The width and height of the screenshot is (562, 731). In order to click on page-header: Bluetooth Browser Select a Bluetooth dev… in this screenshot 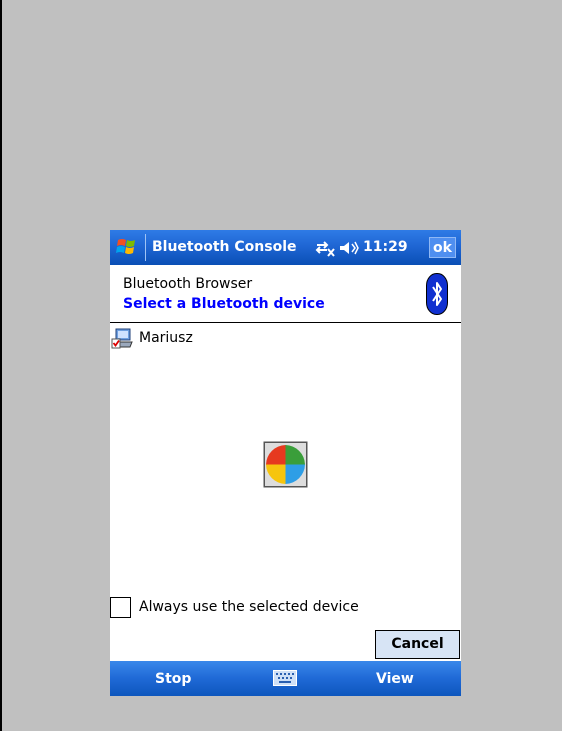, I will do `click(285, 294)`.